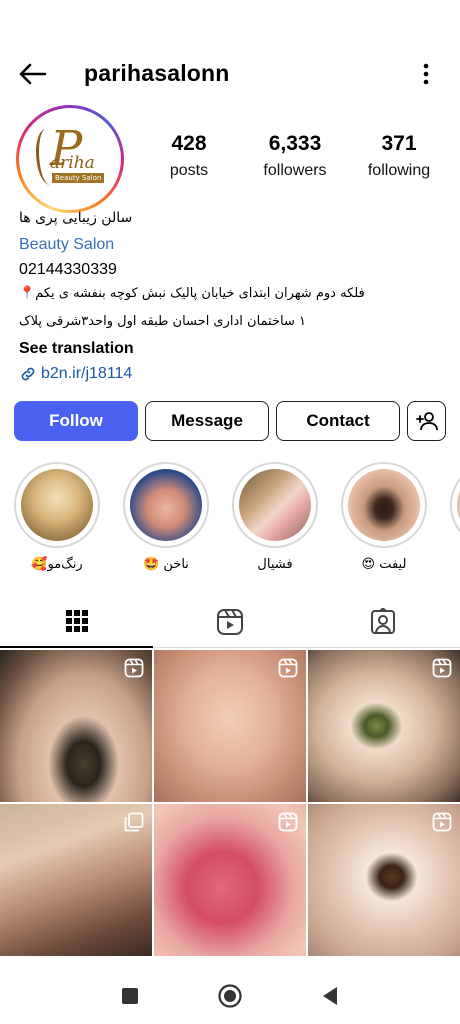 This screenshot has height=1024, width=460. Describe the element at coordinates (57, 505) in the screenshot. I see `highlight-cover-hair` at that location.